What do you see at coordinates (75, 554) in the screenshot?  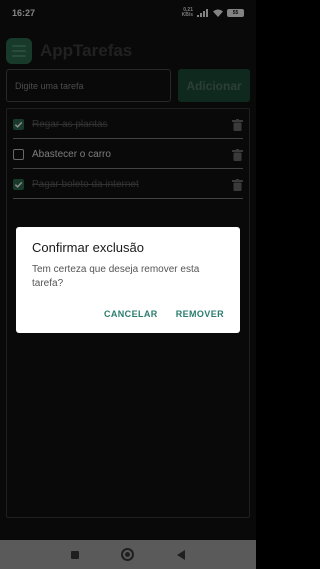 I see `recents-icon` at bounding box center [75, 554].